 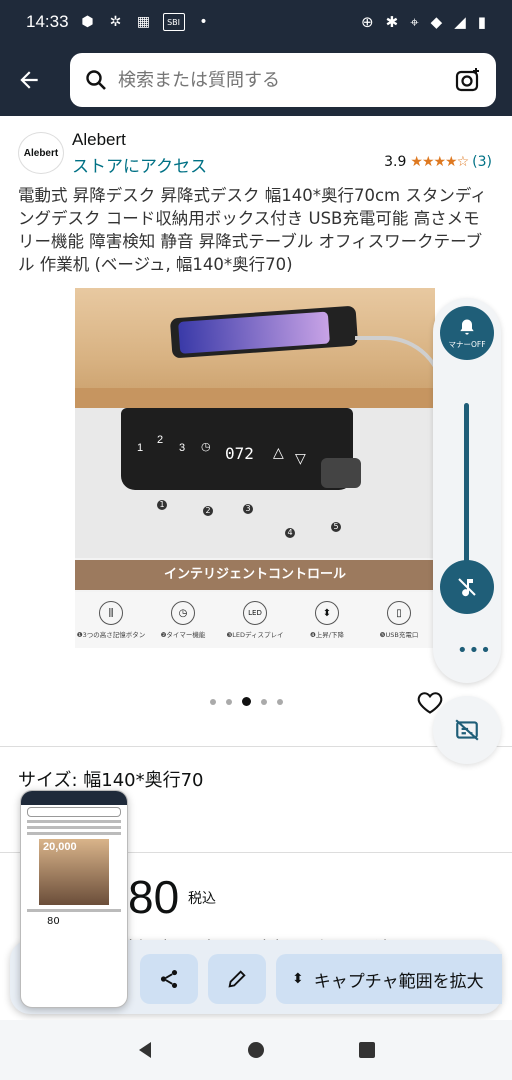 What do you see at coordinates (460, 22) in the screenshot?
I see `signal-icon: ◢` at bounding box center [460, 22].